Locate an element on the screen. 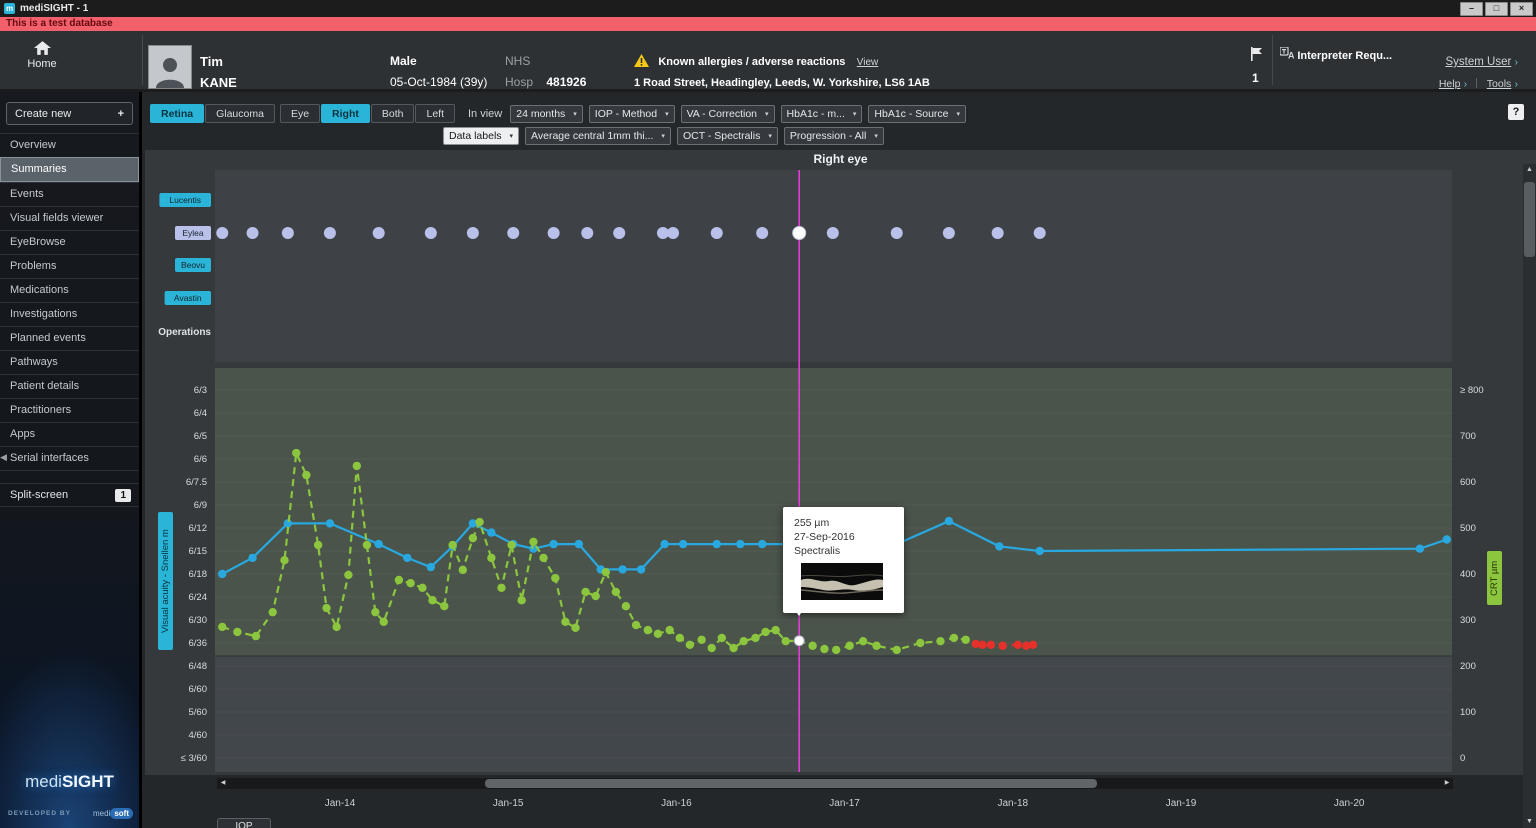 Image resolution: width=1536 pixels, height=828 pixels. scroll-right-icon: ▶ is located at coordinates (1447, 783).